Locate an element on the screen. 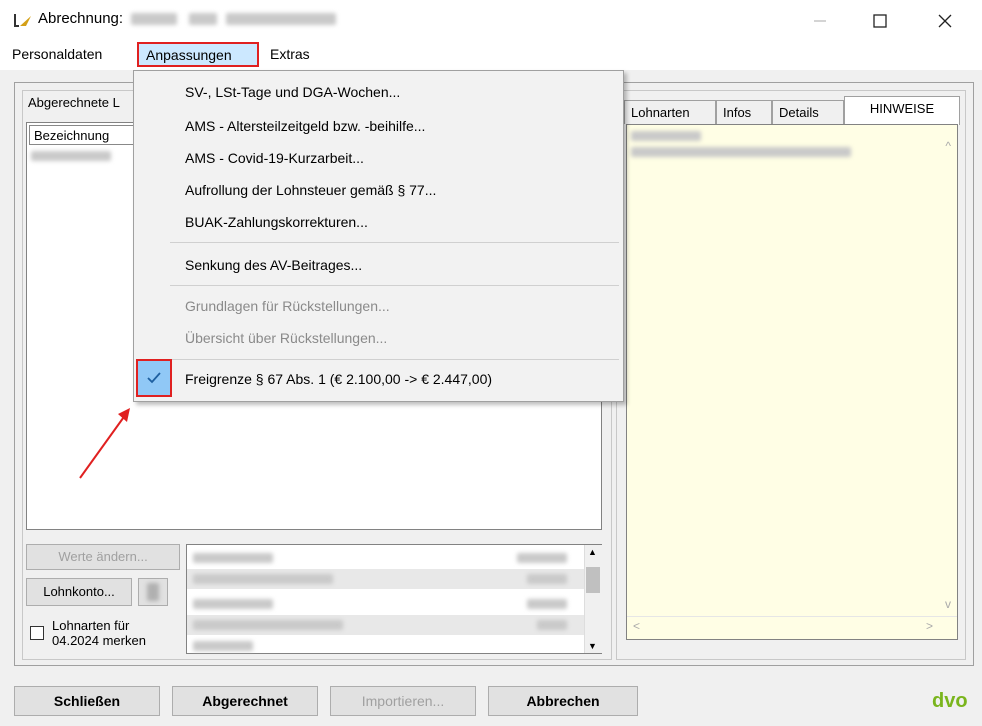 Image resolution: width=982 pixels, height=726 pixels. print-button is located at coordinates (153, 592).